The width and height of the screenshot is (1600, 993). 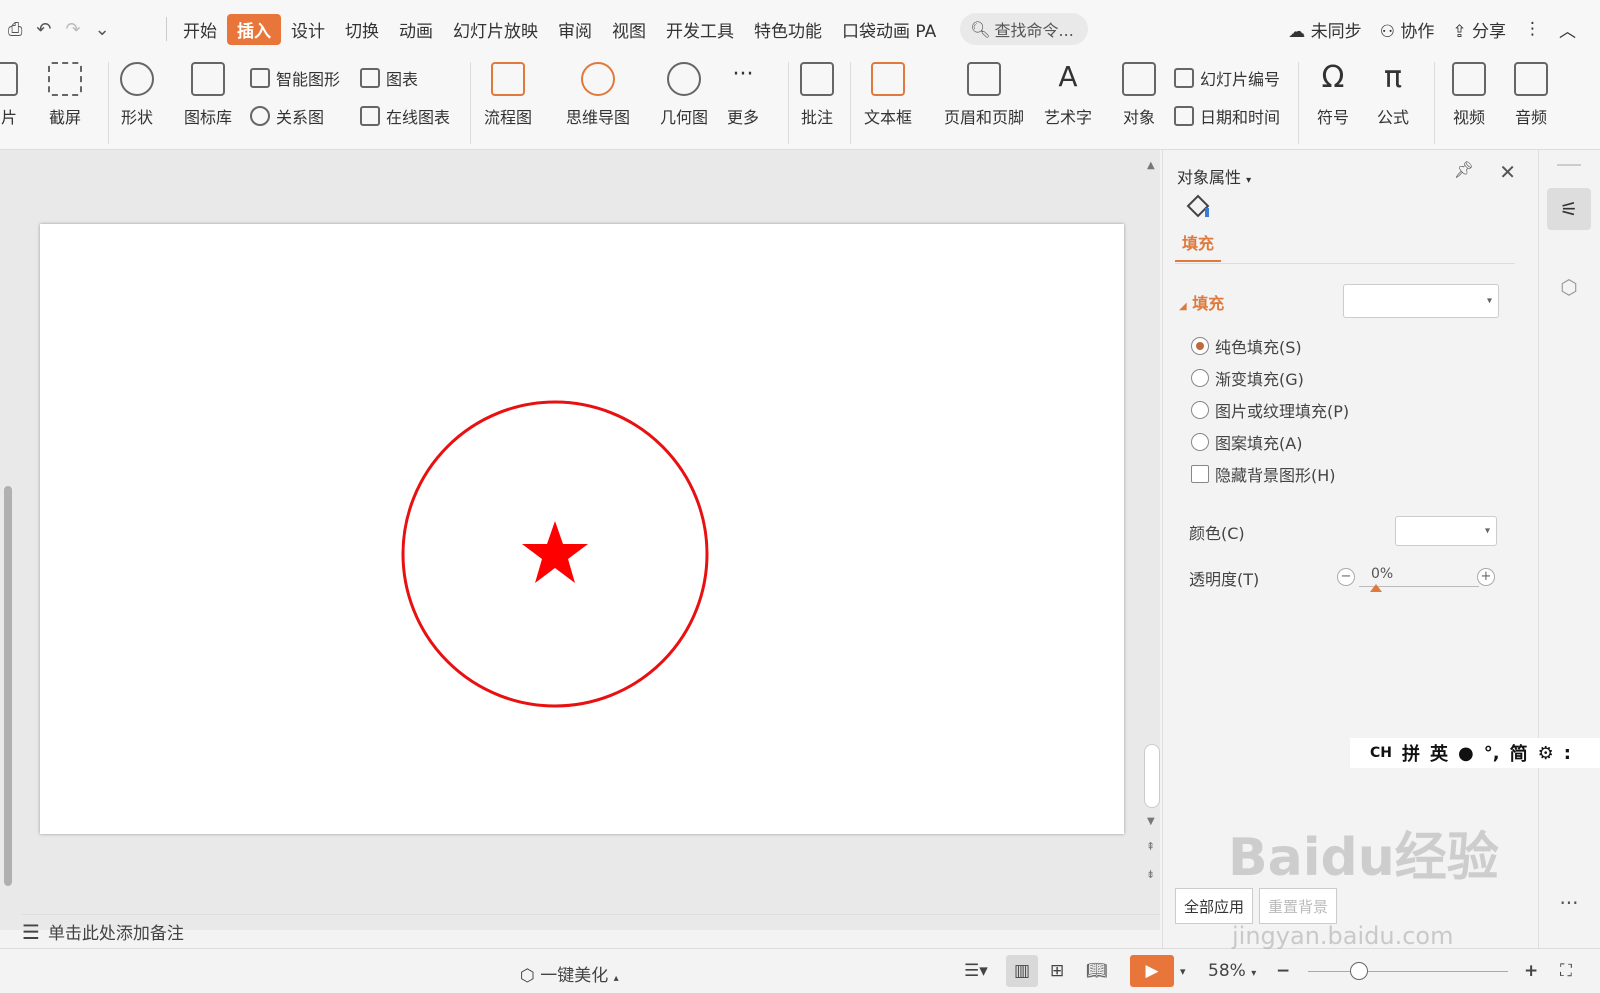 I want to click on zoom-in-button: +, so click(x=1531, y=971).